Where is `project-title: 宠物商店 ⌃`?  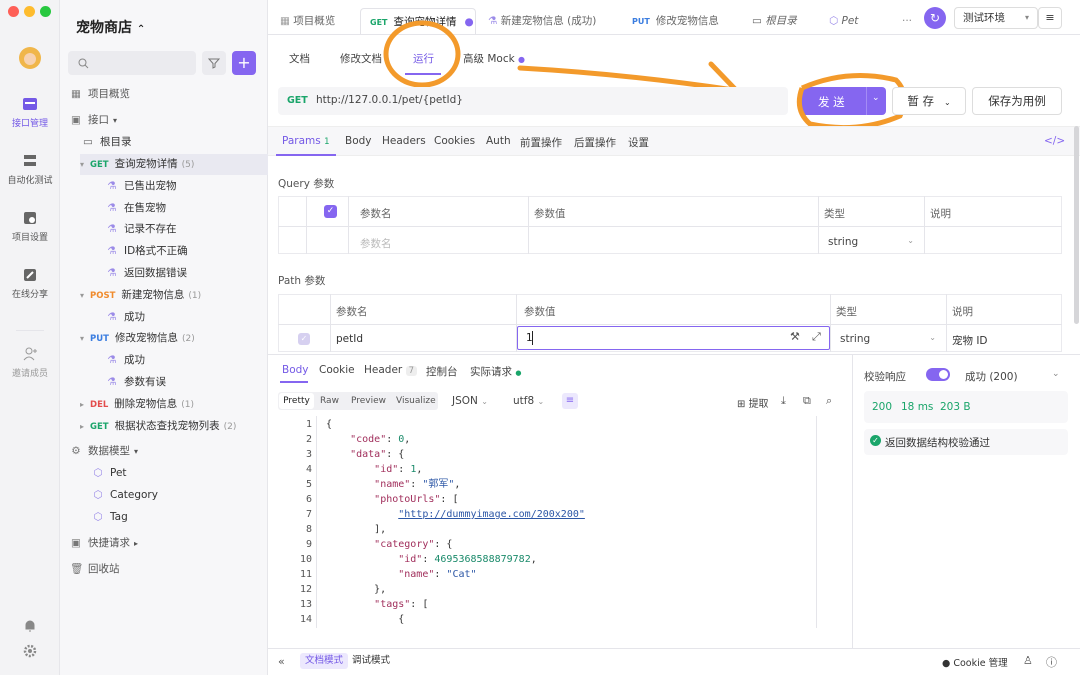 project-title: 宠物商店 ⌃ is located at coordinates (110, 27).